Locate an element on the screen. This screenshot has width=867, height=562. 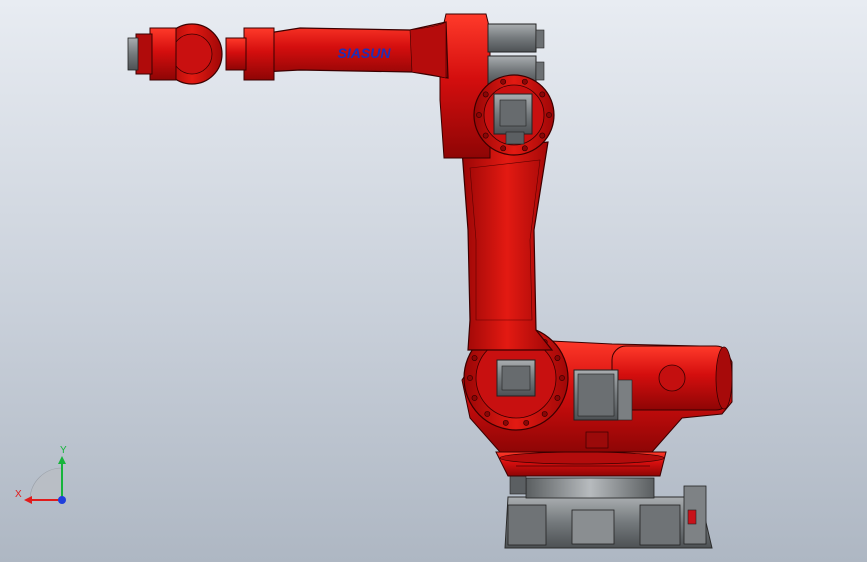
triad-plane is located at coordinates (46, 484).